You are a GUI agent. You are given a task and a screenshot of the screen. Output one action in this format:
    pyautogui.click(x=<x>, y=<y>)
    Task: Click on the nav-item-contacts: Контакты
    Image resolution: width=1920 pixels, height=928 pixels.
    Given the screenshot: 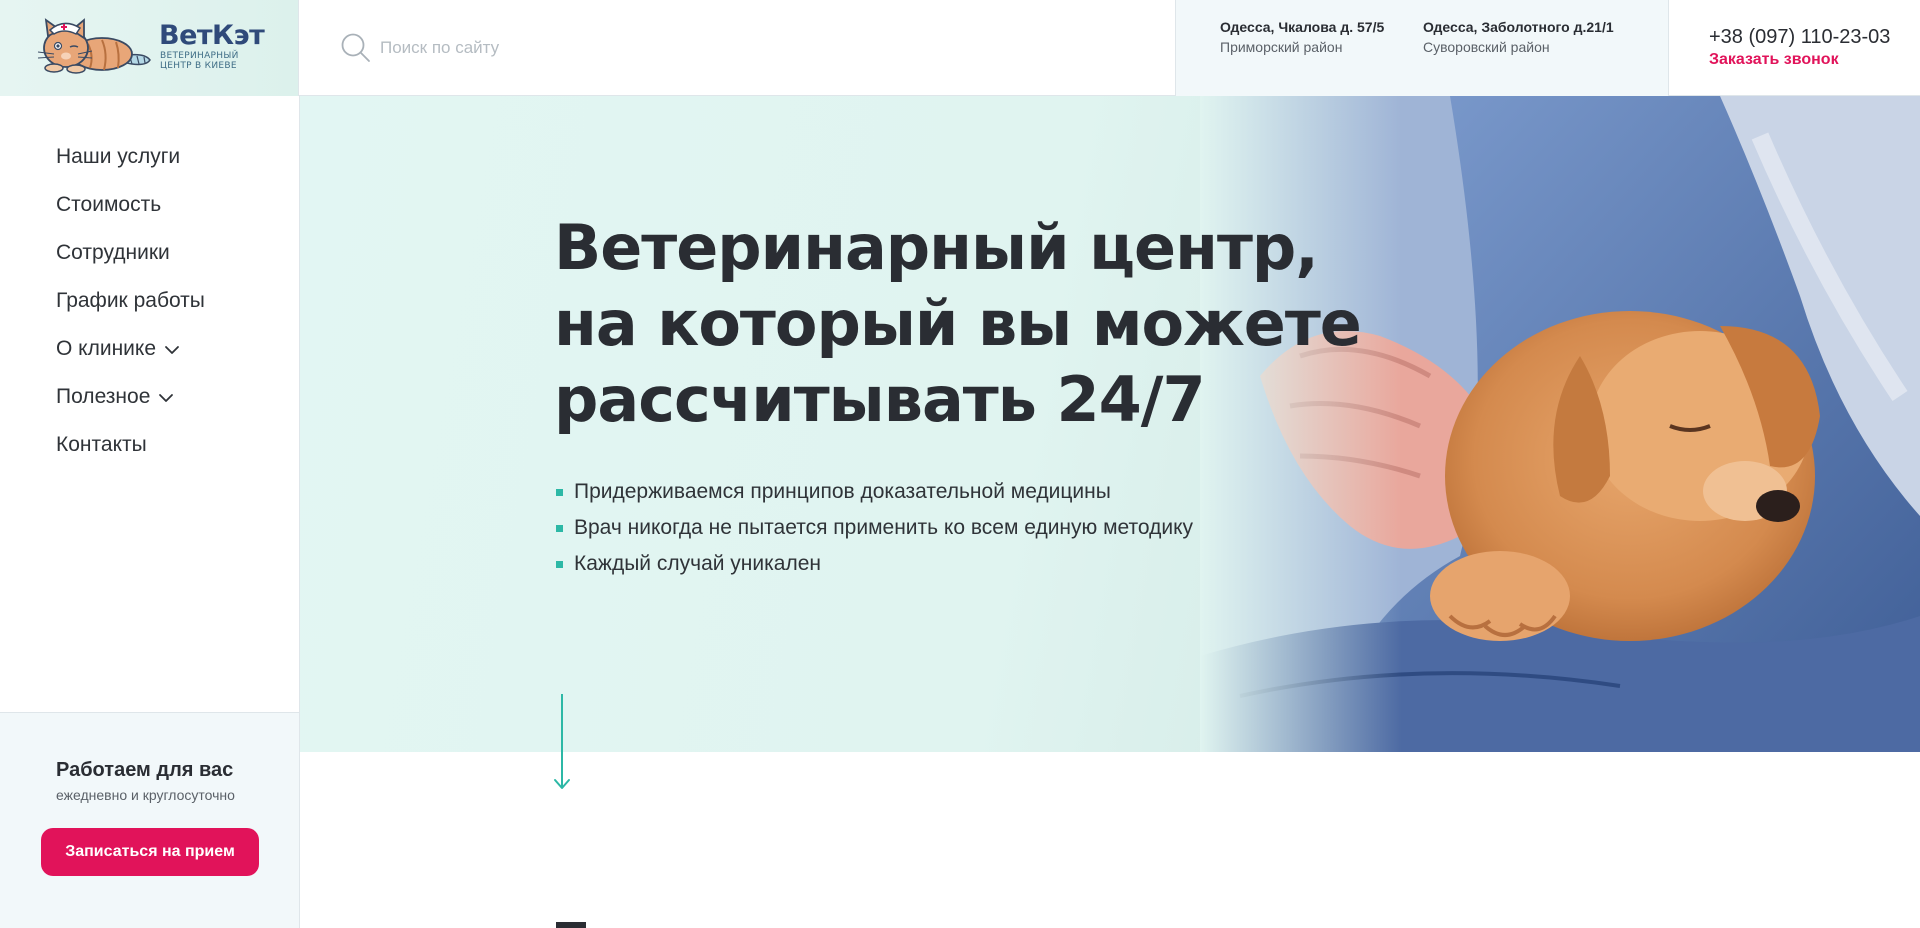 What is the action you would take?
    pyautogui.click(x=130, y=454)
    